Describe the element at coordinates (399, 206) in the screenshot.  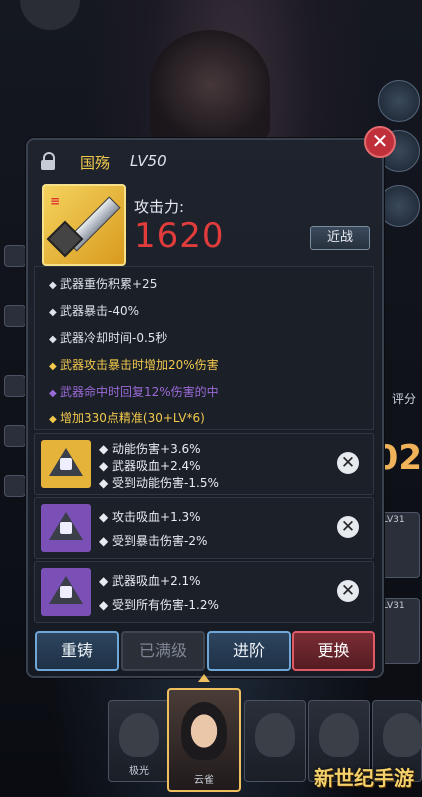
I see `anchor-button` at that location.